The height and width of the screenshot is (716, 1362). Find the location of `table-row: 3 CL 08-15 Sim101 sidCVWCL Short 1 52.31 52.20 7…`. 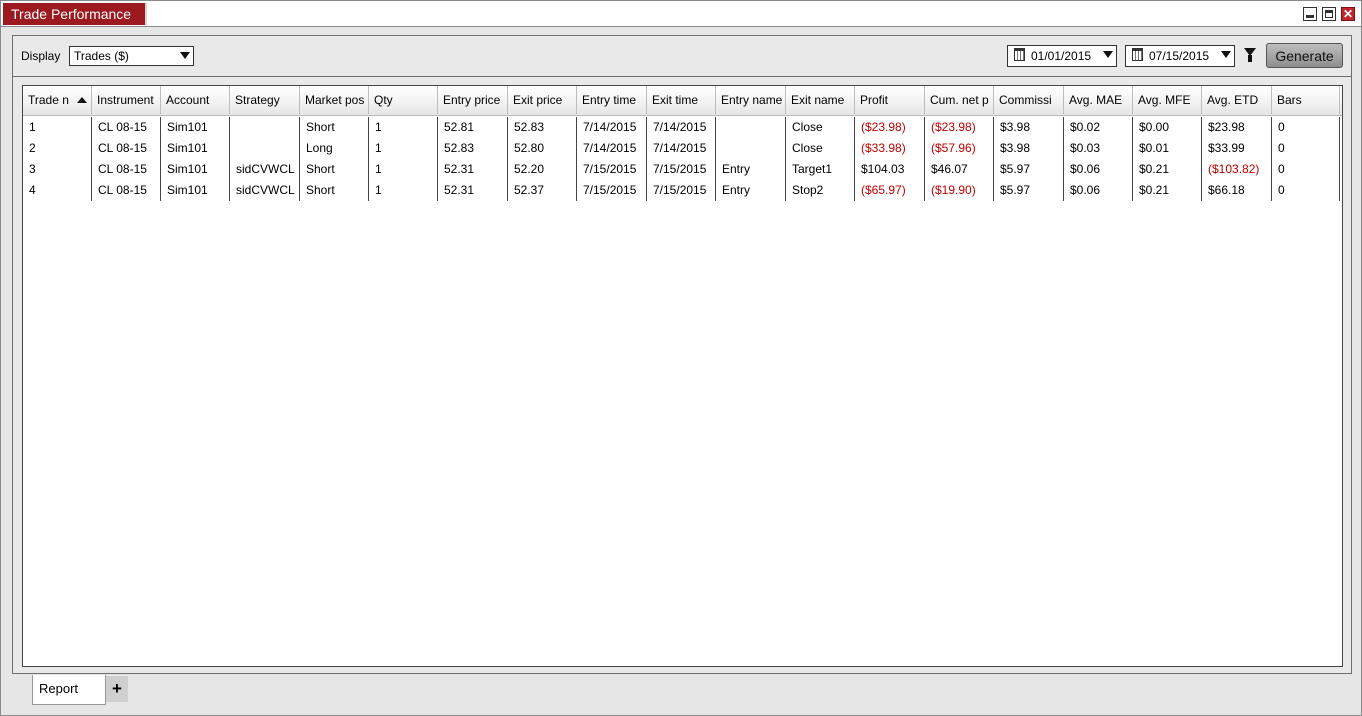

table-row: 3 CL 08-15 Sim101 sidCVWCL Short 1 52.31 52.20 7… is located at coordinates (682, 169).